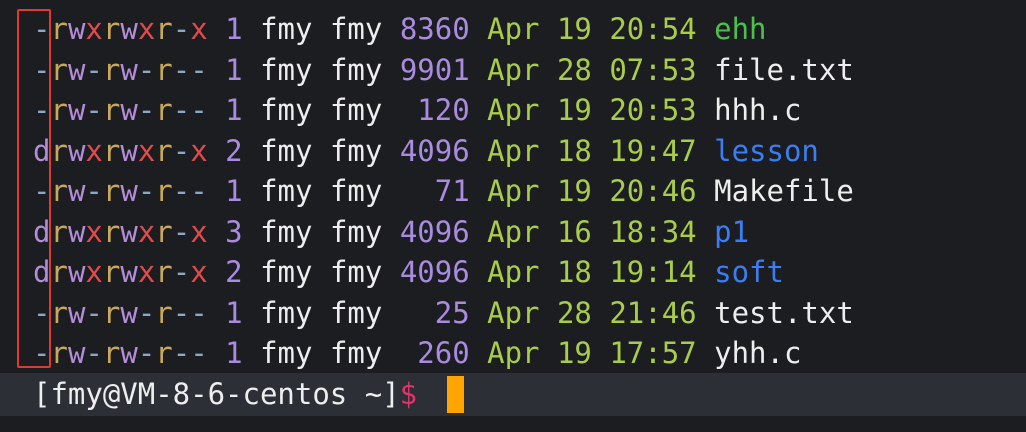  I want to click on file-name: soft, so click(749, 272).